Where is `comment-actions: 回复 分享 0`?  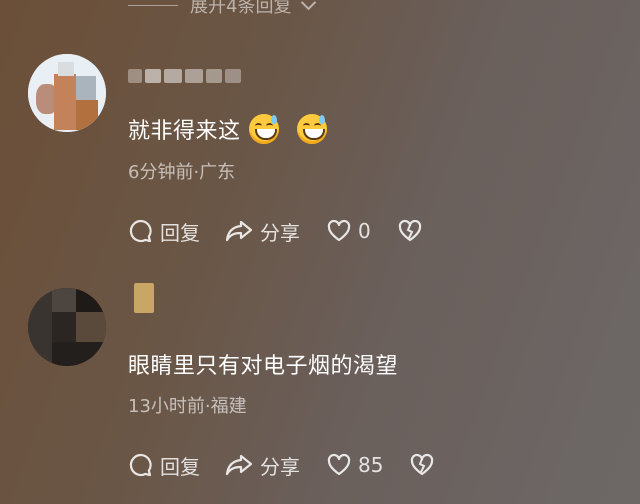
comment-actions: 回复 分享 0 is located at coordinates (275, 231).